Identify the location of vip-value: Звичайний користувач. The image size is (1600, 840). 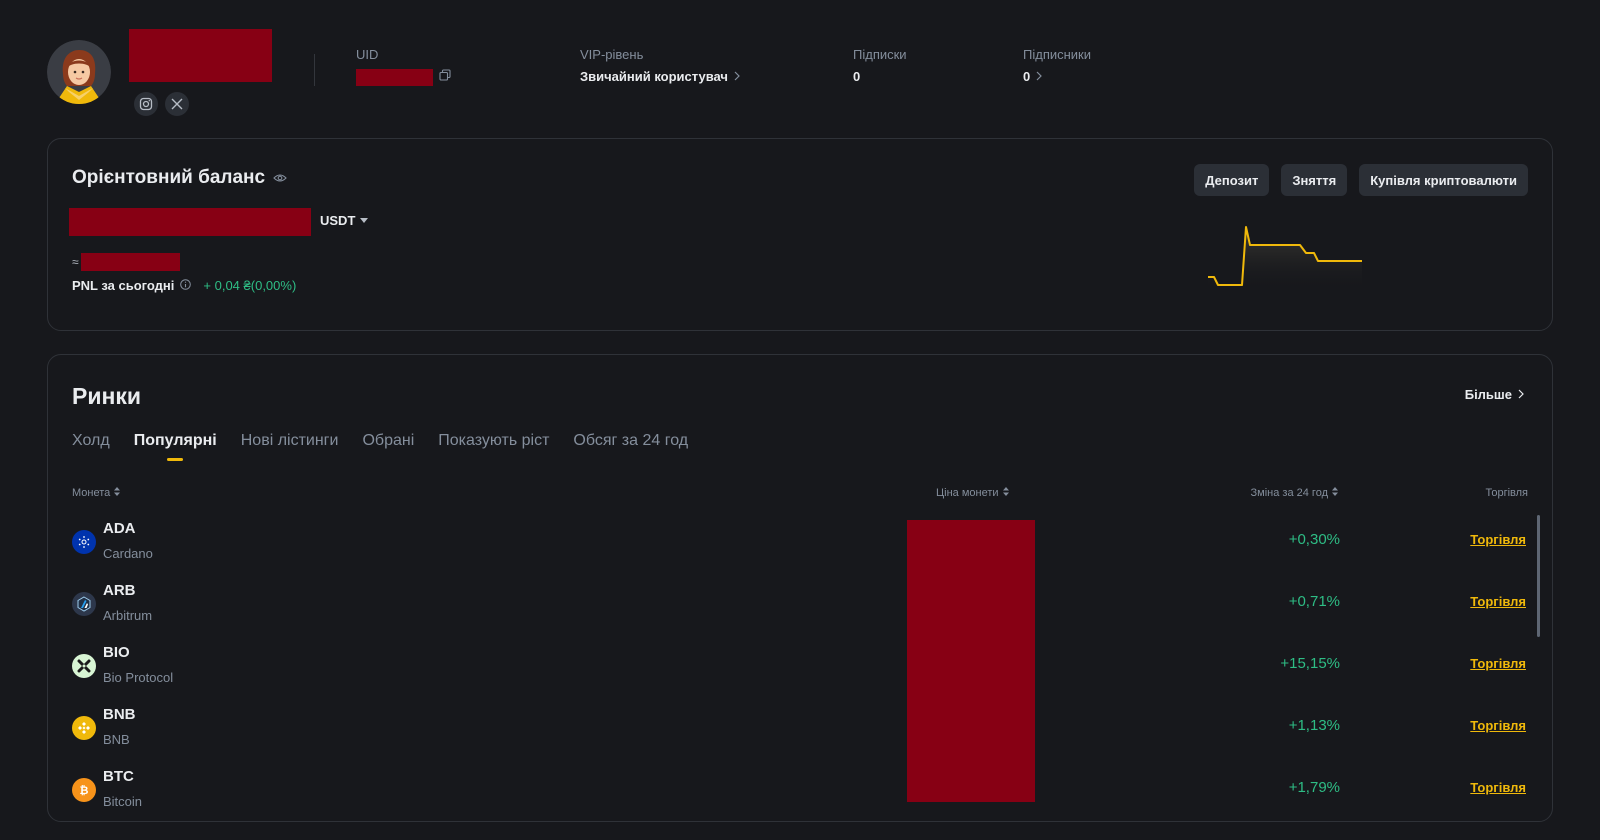
(660, 77).